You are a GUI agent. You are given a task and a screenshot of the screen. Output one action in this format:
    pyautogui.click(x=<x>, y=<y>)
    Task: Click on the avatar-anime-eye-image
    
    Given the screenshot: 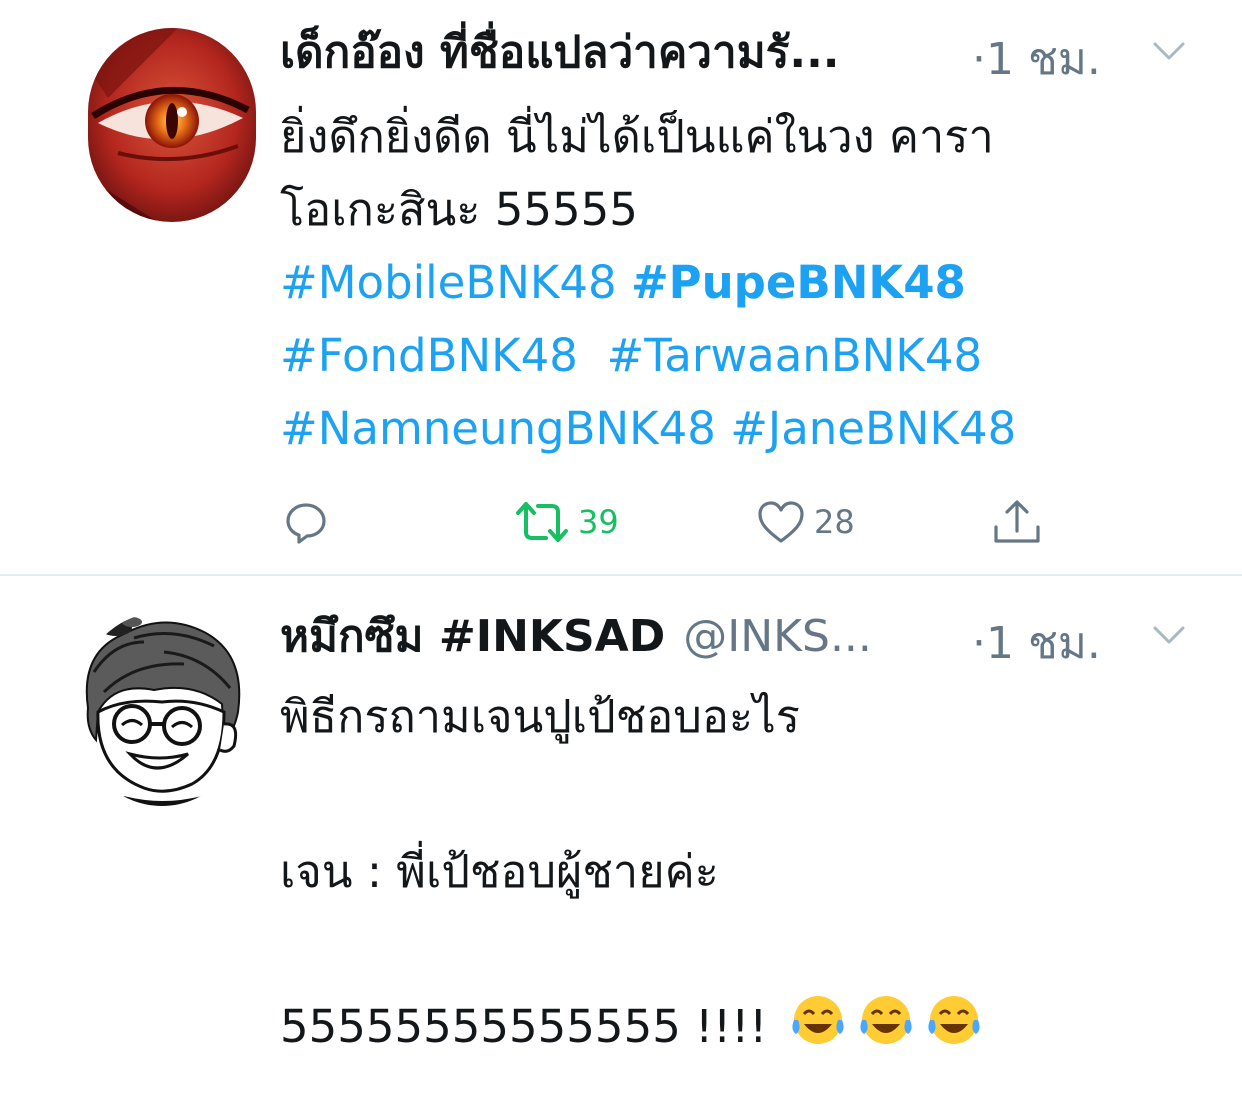 What is the action you would take?
    pyautogui.click(x=172, y=125)
    